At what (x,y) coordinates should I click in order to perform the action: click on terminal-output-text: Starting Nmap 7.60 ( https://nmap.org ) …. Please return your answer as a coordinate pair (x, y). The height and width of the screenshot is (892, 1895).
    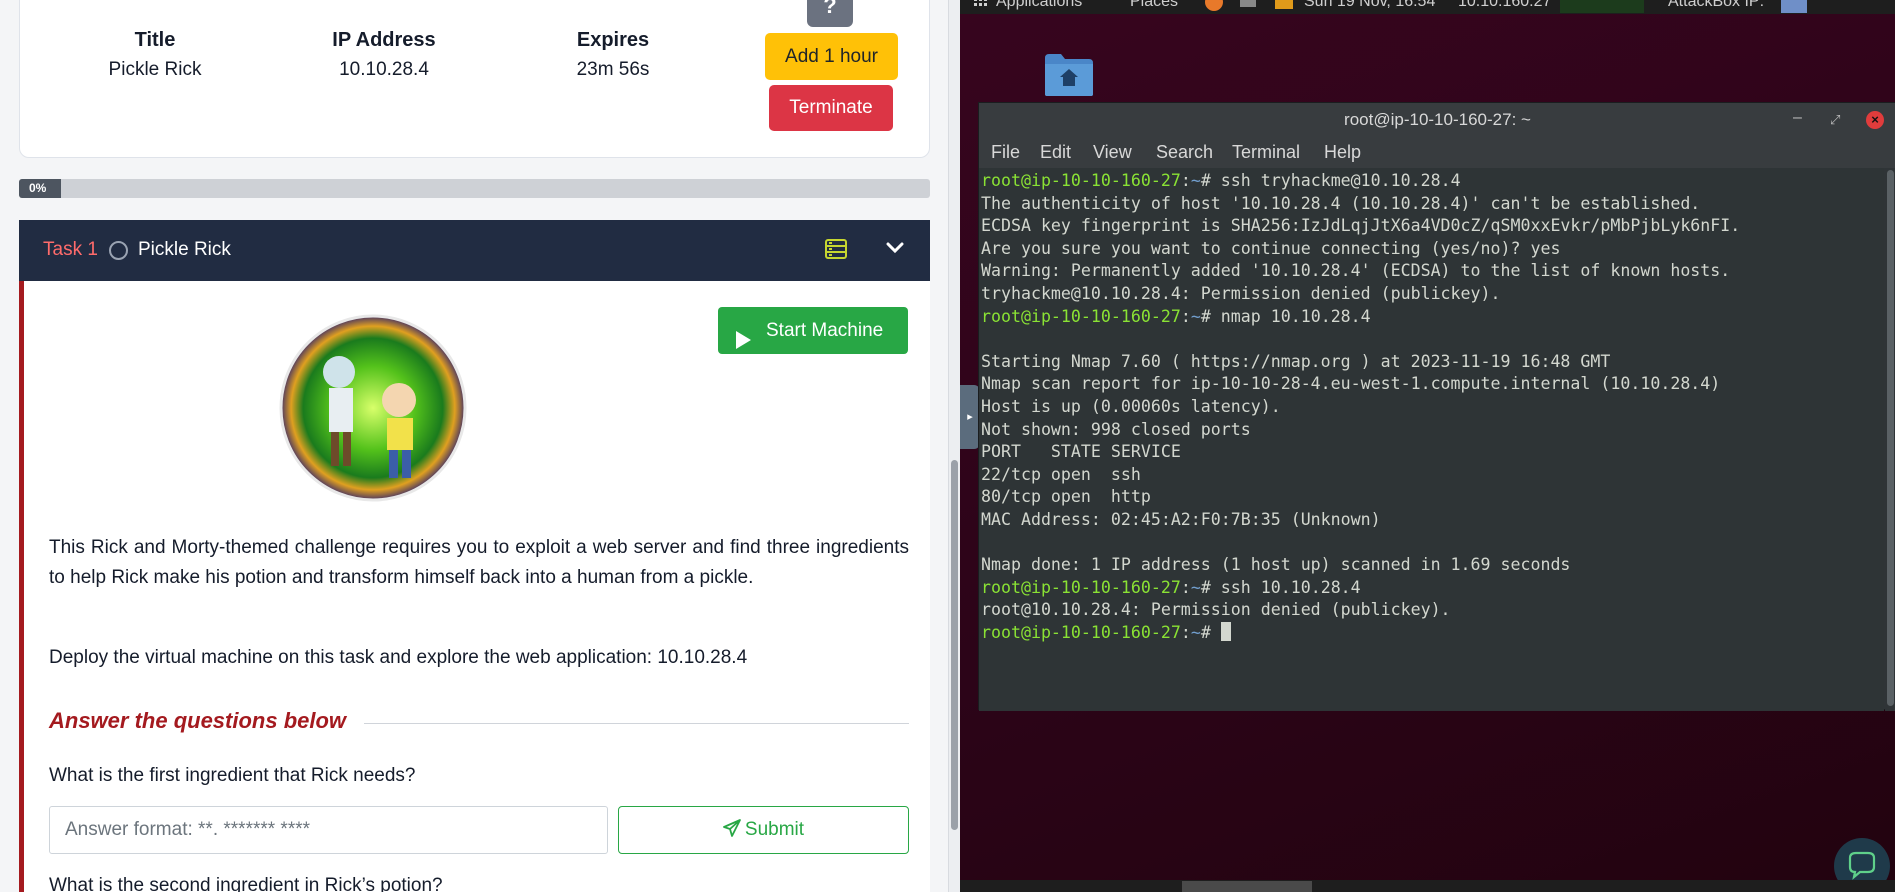
    Looking at the image, I should click on (1296, 361).